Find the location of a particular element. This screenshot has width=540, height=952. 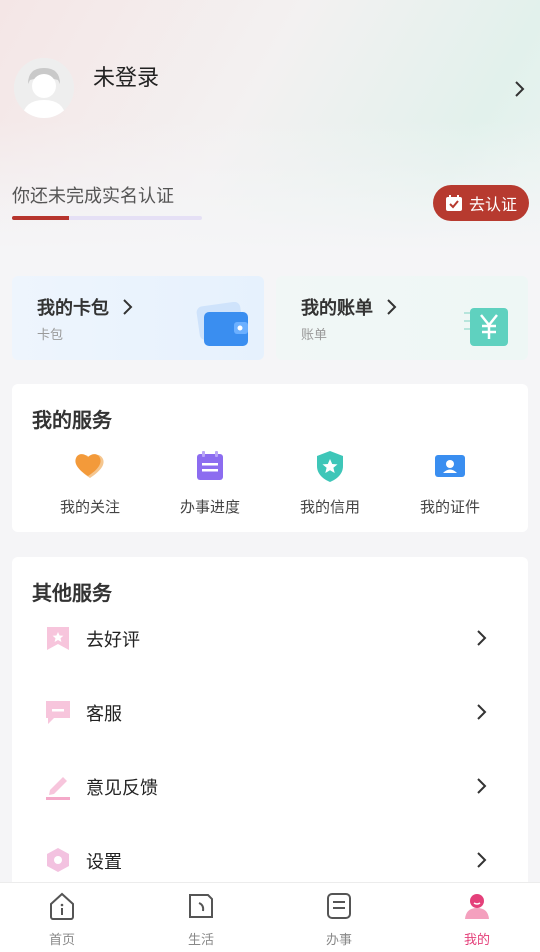

tab-label: 我的 is located at coordinates (476, 940).